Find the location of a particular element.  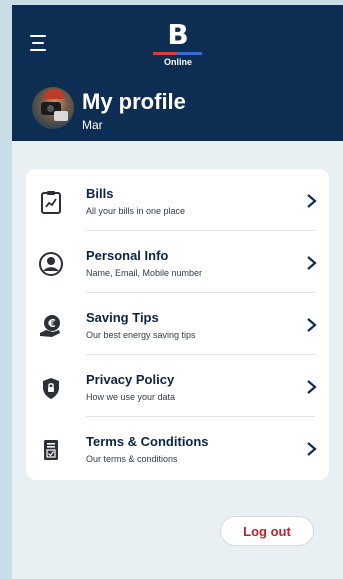

menu-item-subtitle: Our best energy saving tips is located at coordinates (141, 335).